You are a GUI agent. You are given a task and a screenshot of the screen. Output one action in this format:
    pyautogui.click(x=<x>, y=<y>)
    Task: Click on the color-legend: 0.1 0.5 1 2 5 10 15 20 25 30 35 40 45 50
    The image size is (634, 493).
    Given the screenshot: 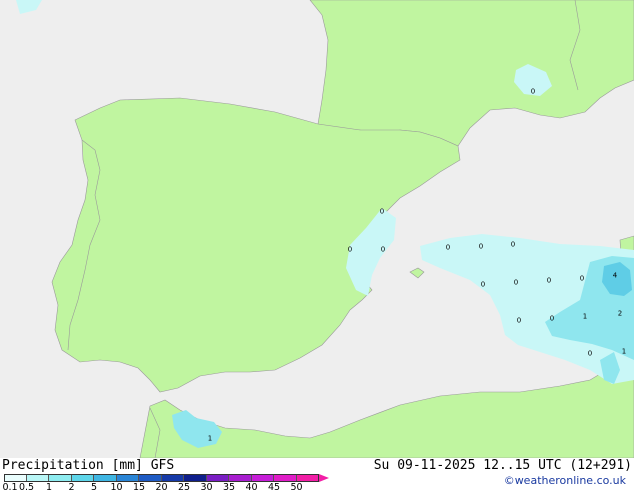 What is the action you would take?
    pyautogui.click(x=168, y=483)
    